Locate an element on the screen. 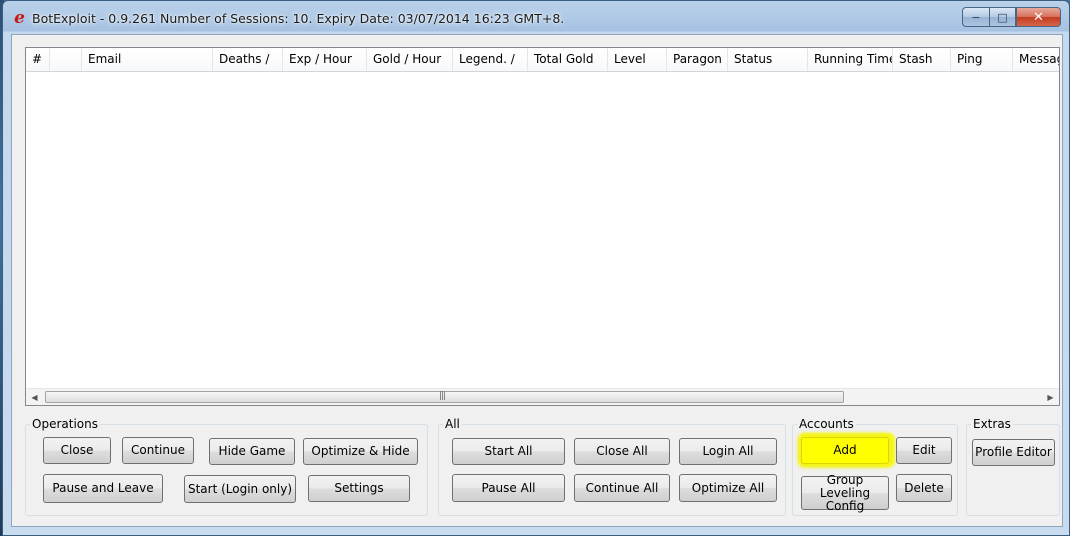  close-all-button: Close All is located at coordinates (622, 451).